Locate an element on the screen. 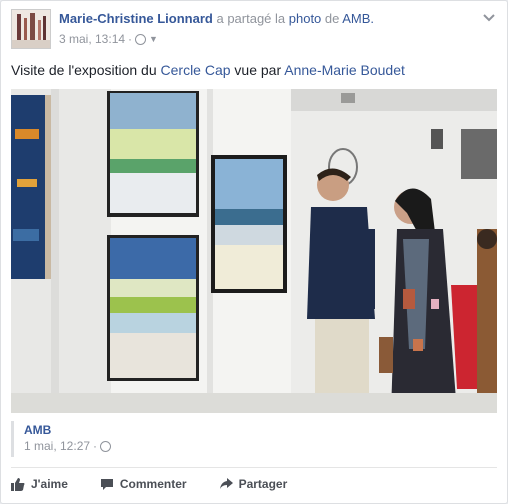  text-pre: Visite de l'exposition du is located at coordinates (86, 70).